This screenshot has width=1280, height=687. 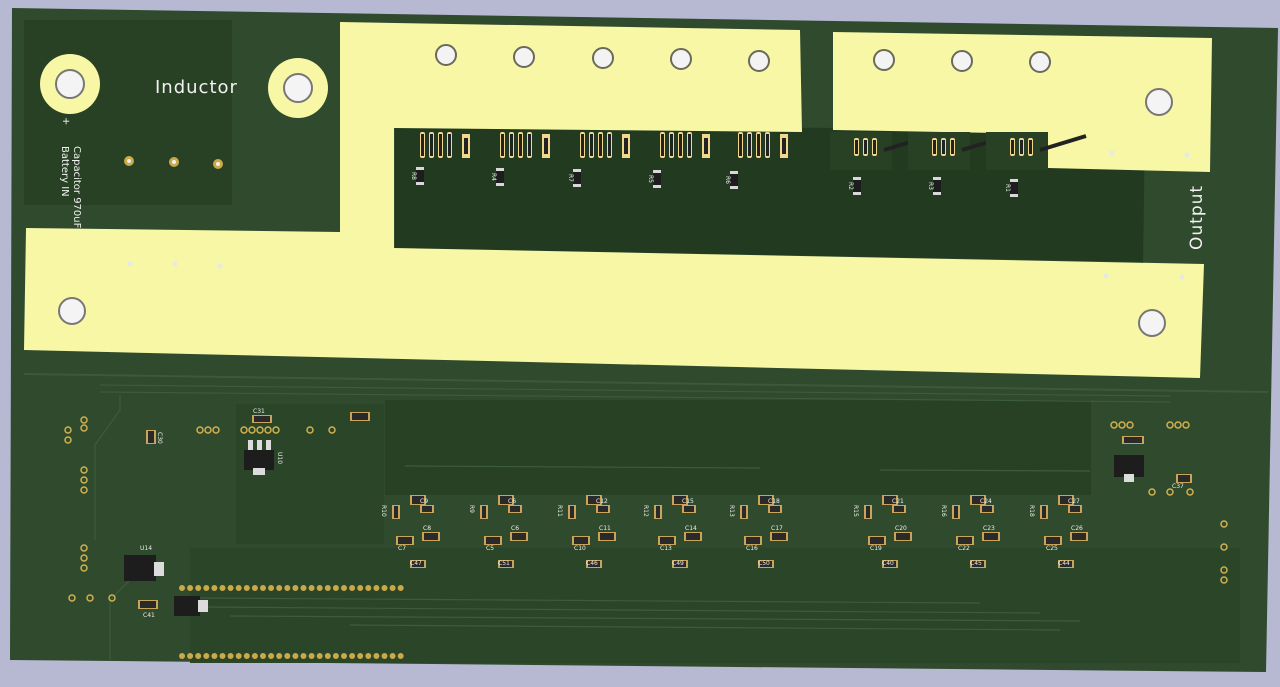 I want to click on inductor-zone, so click(x=128, y=112).